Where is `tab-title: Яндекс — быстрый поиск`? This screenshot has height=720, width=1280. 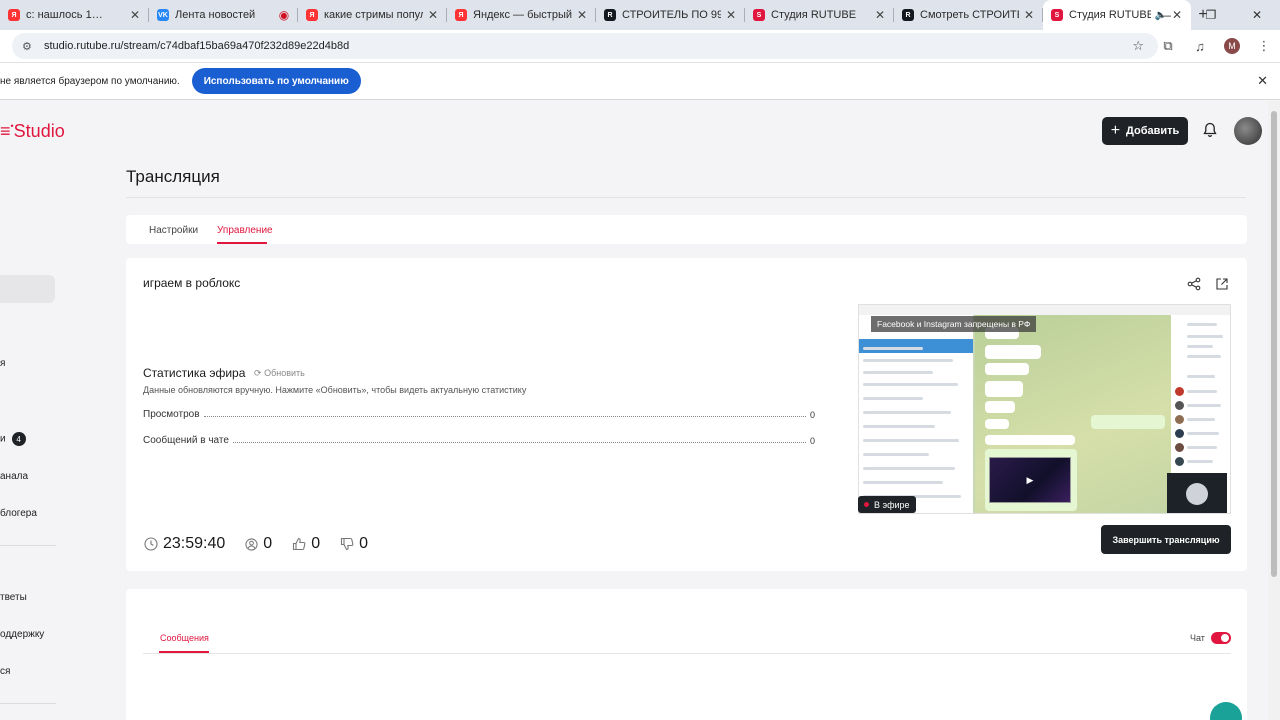
tab-title: Яндекс — быстрый поиск is located at coordinates (522, 15).